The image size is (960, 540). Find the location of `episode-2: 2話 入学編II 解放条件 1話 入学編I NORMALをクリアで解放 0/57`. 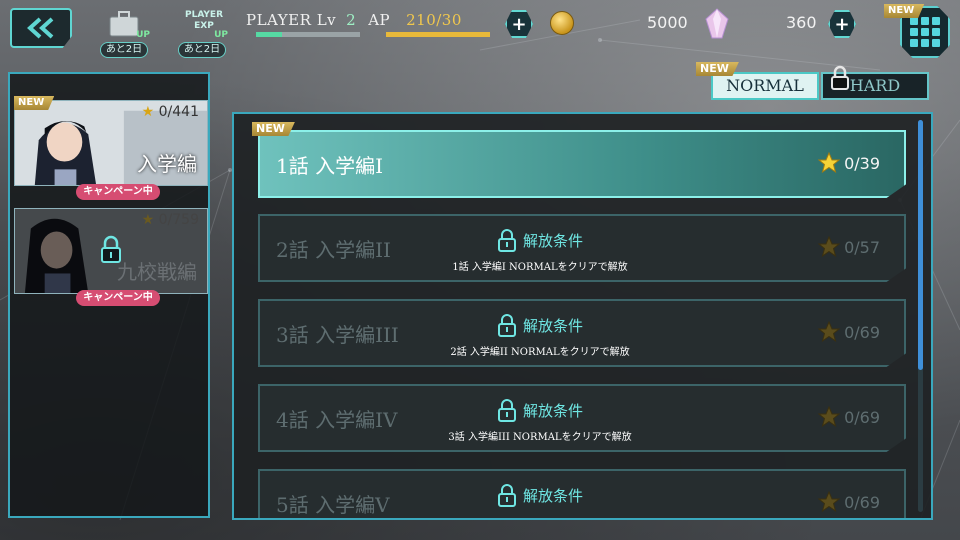

episode-2: 2話 入学編II 解放条件 1話 入学編I NORMALをクリアで解放 0/57 is located at coordinates (582, 248).